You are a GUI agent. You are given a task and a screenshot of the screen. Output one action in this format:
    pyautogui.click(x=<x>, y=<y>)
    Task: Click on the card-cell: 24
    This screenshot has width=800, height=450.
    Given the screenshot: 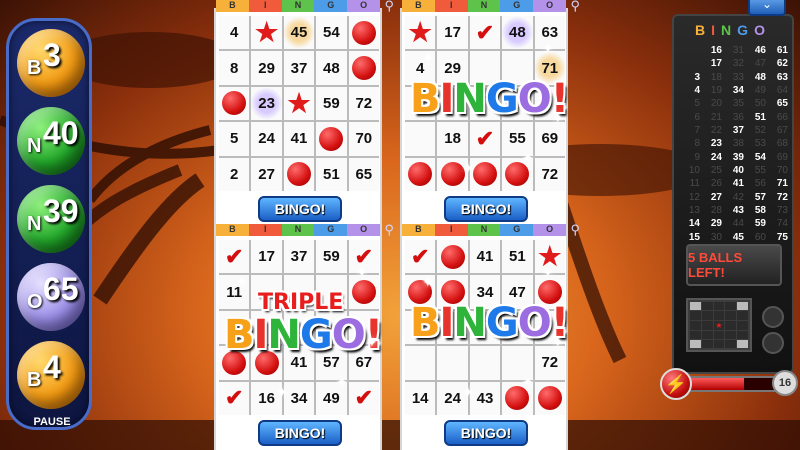 What is the action you would take?
    pyautogui.click(x=266, y=139)
    